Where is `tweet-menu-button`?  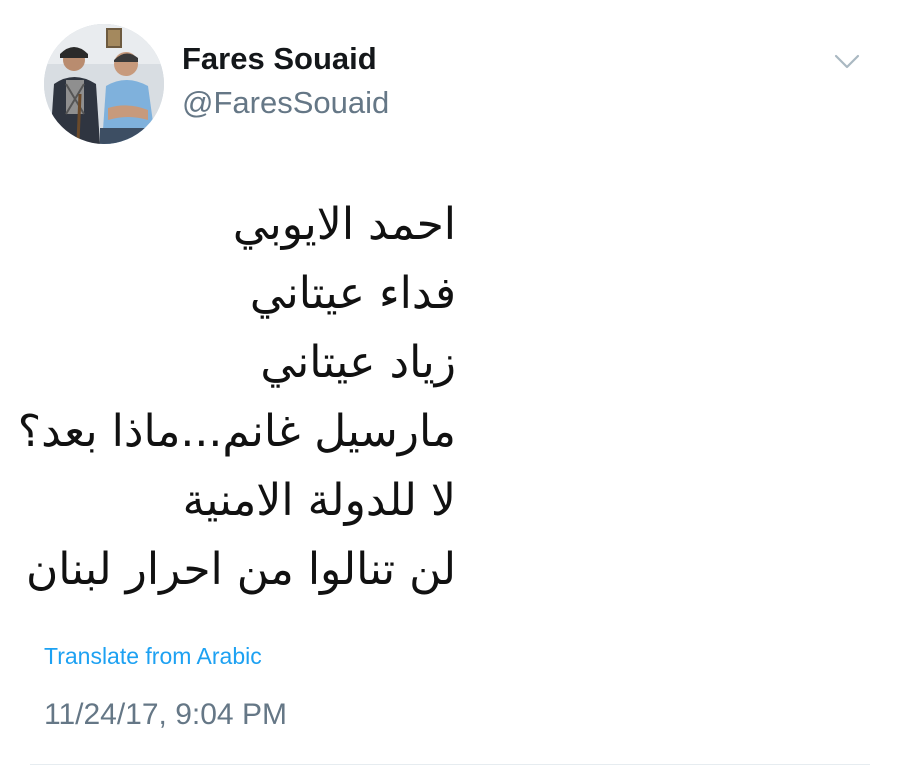 tweet-menu-button is located at coordinates (847, 61).